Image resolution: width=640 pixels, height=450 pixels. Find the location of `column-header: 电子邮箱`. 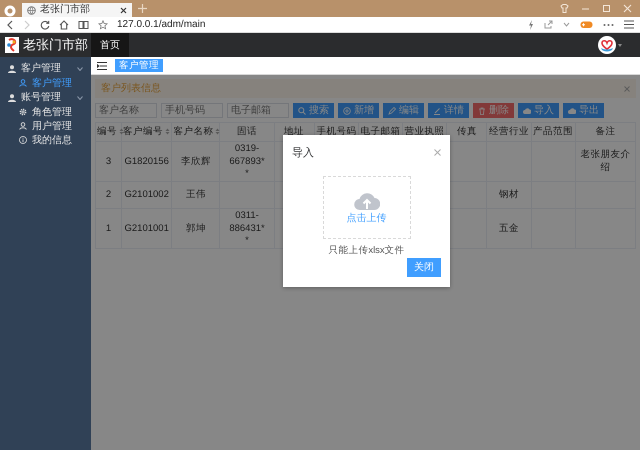

column-header: 电子邮箱 is located at coordinates (380, 131).